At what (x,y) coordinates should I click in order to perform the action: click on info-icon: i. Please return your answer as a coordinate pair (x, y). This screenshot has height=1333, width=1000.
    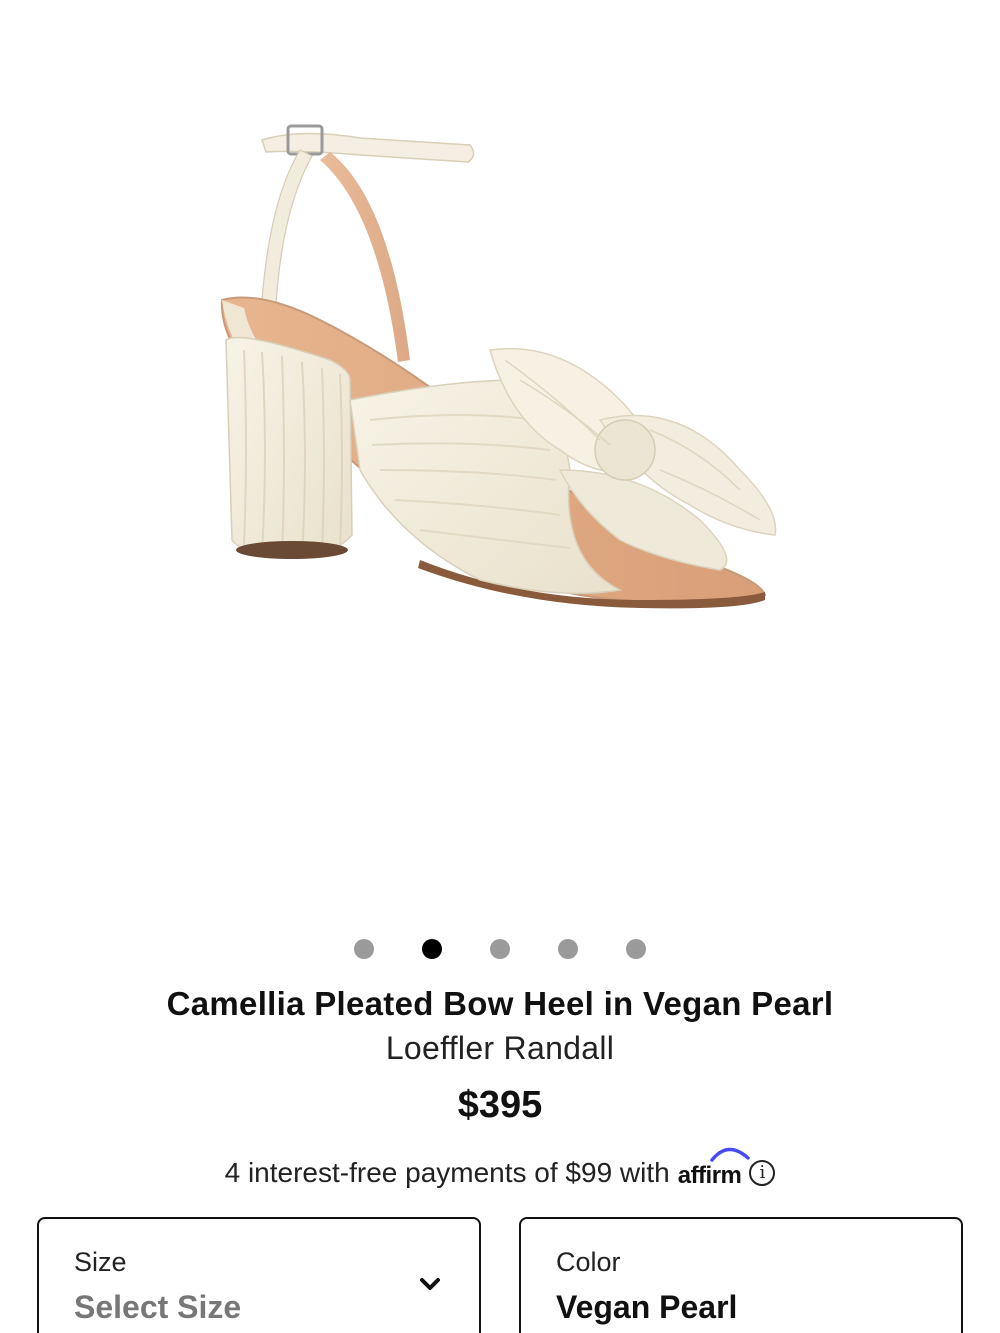
    Looking at the image, I should click on (762, 1173).